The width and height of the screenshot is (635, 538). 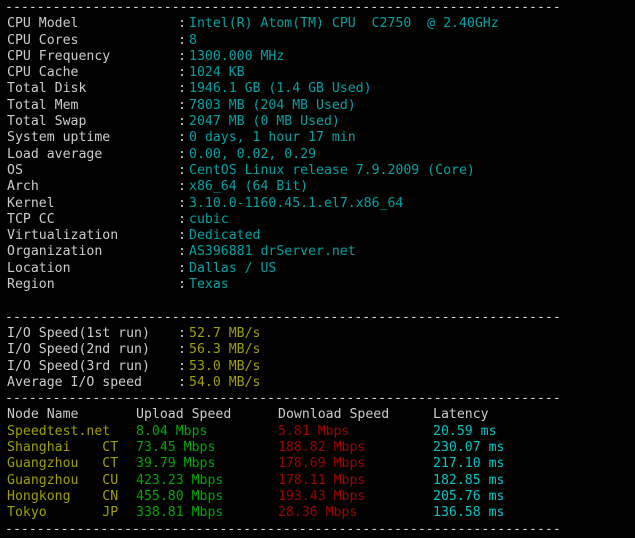 What do you see at coordinates (317, 187) in the screenshot?
I see `info-row-arch: Arch : x86_64 (64 Bit)` at bounding box center [317, 187].